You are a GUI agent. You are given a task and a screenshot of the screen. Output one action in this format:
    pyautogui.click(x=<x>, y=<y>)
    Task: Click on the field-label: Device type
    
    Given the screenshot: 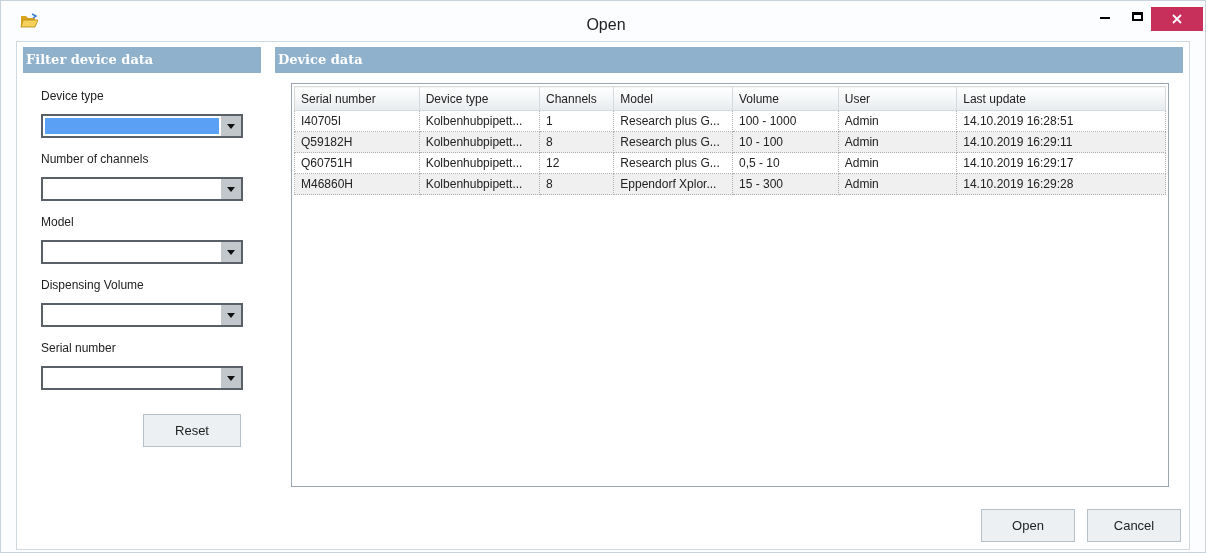 What is the action you would take?
    pyautogui.click(x=73, y=96)
    